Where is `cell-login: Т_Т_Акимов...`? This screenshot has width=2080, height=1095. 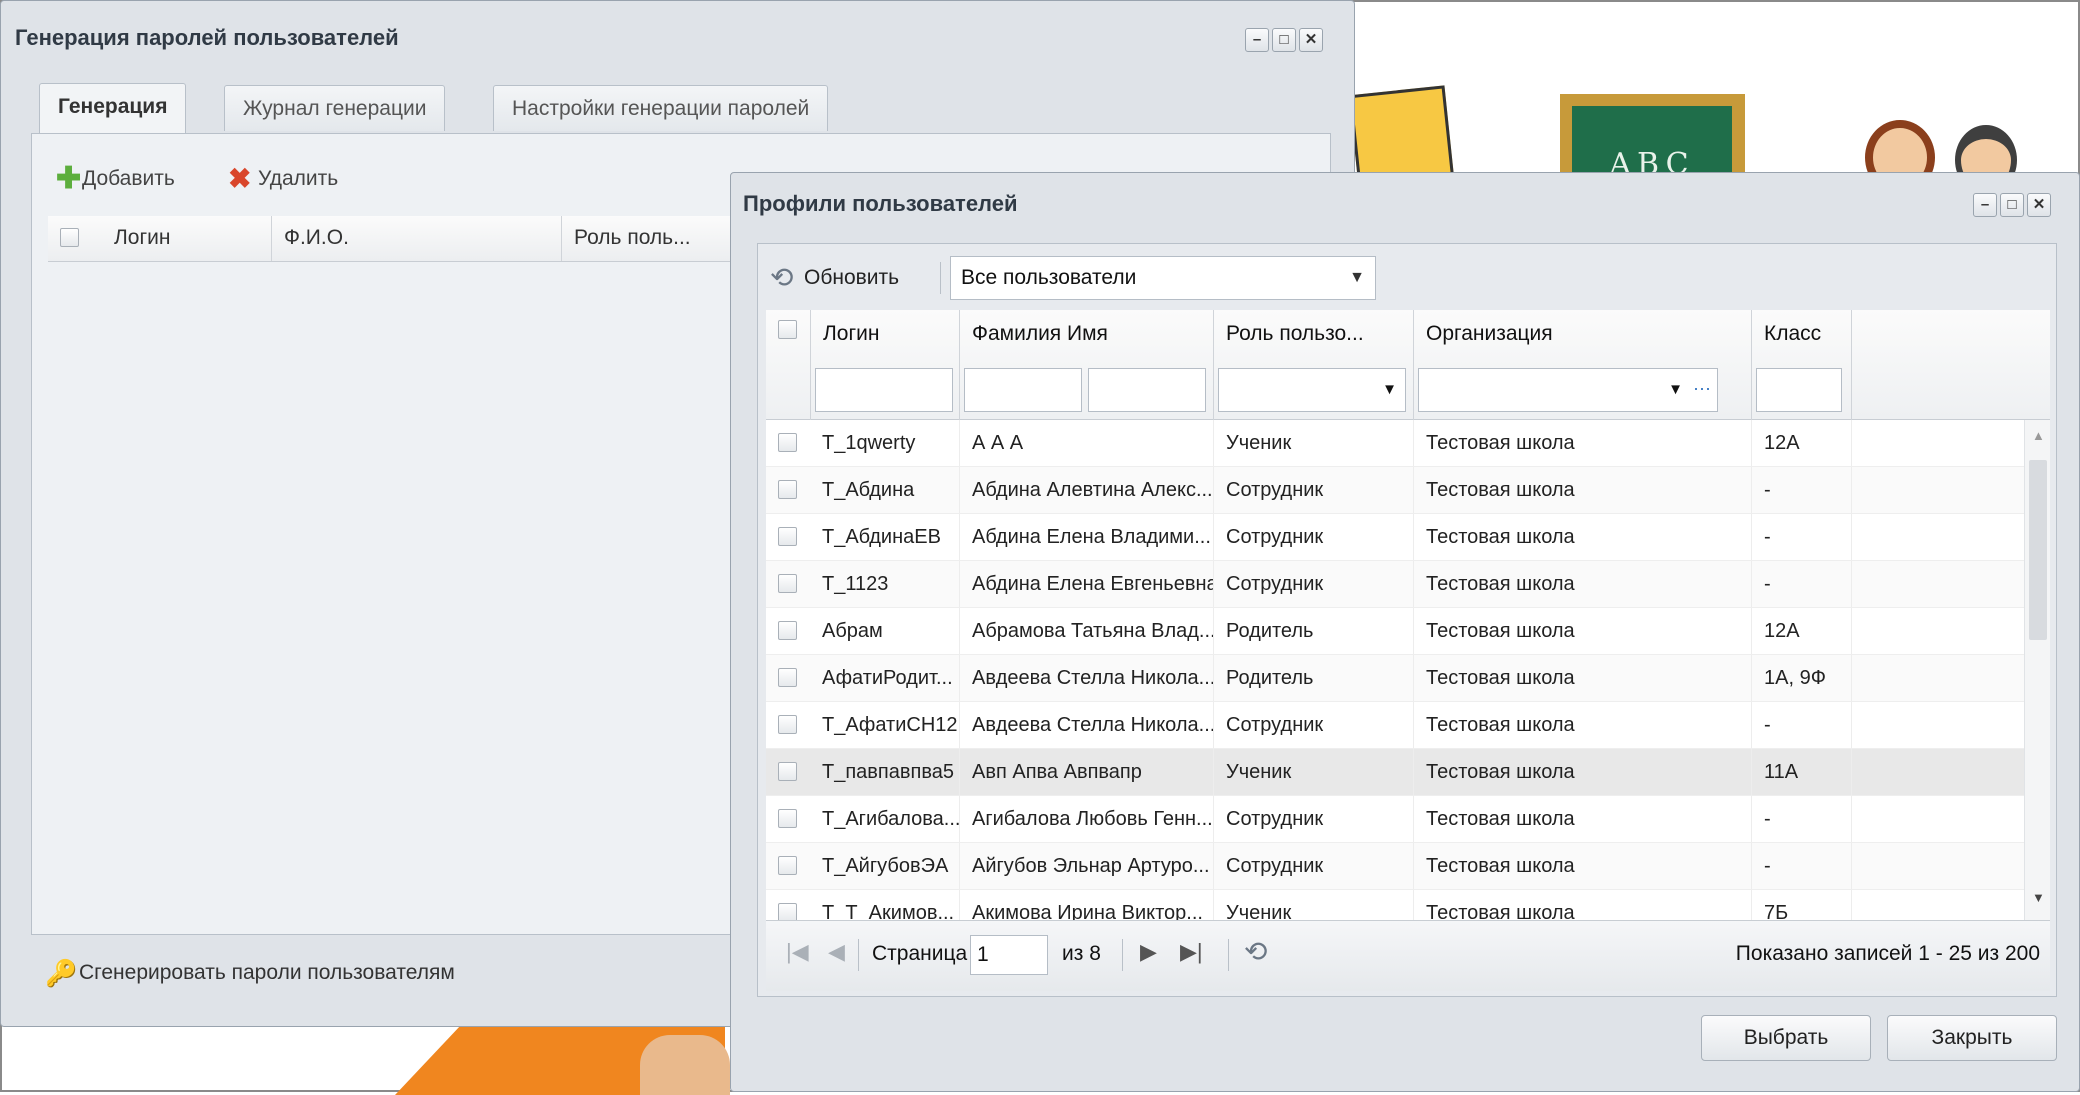
cell-login: Т_Т_Акимов... is located at coordinates (885, 905).